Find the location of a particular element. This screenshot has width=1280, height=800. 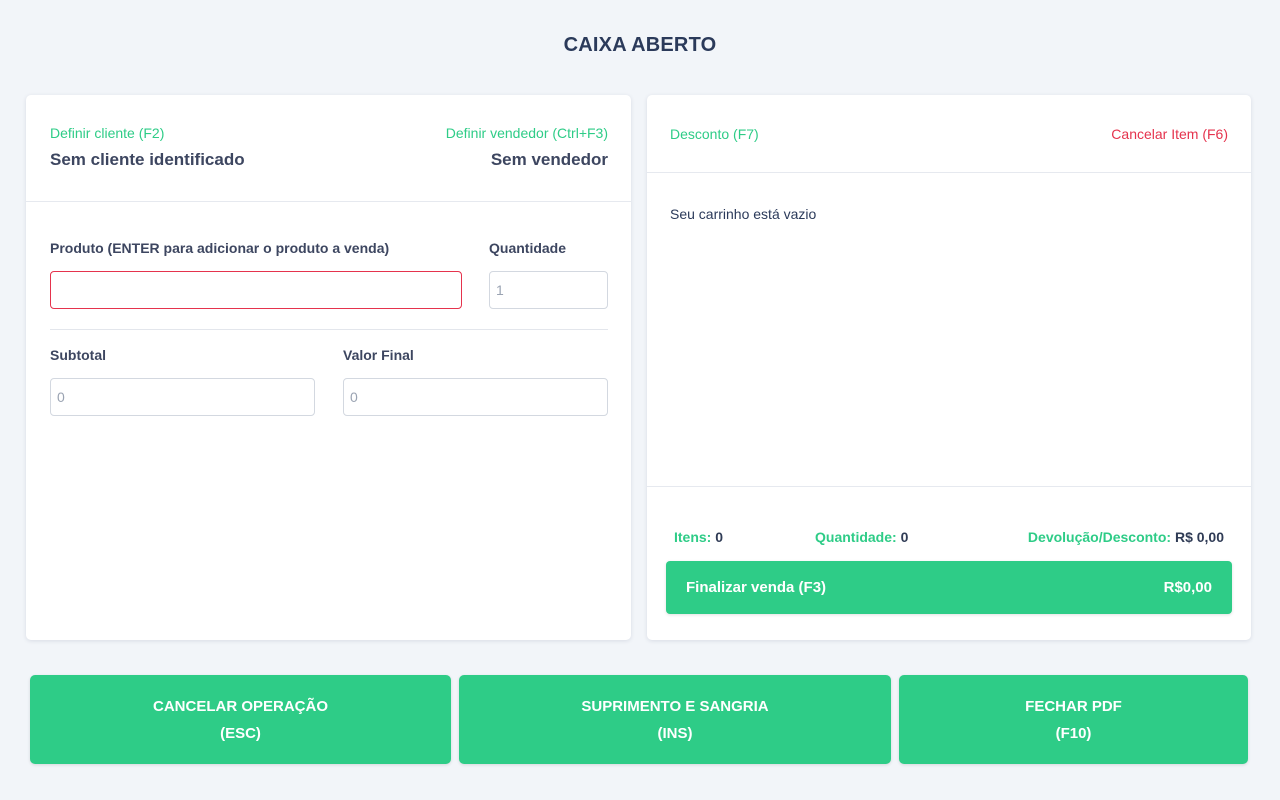

supply-withdrawal-shortcut: (INS) is located at coordinates (675, 733).